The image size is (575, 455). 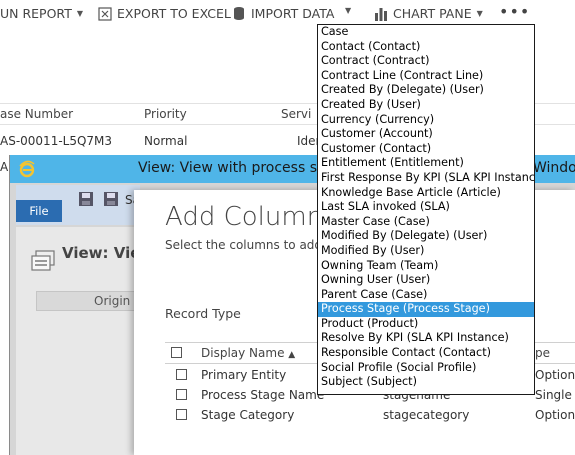 What do you see at coordinates (293, 13) in the screenshot?
I see `import-data-label: IMPORT DATA` at bounding box center [293, 13].